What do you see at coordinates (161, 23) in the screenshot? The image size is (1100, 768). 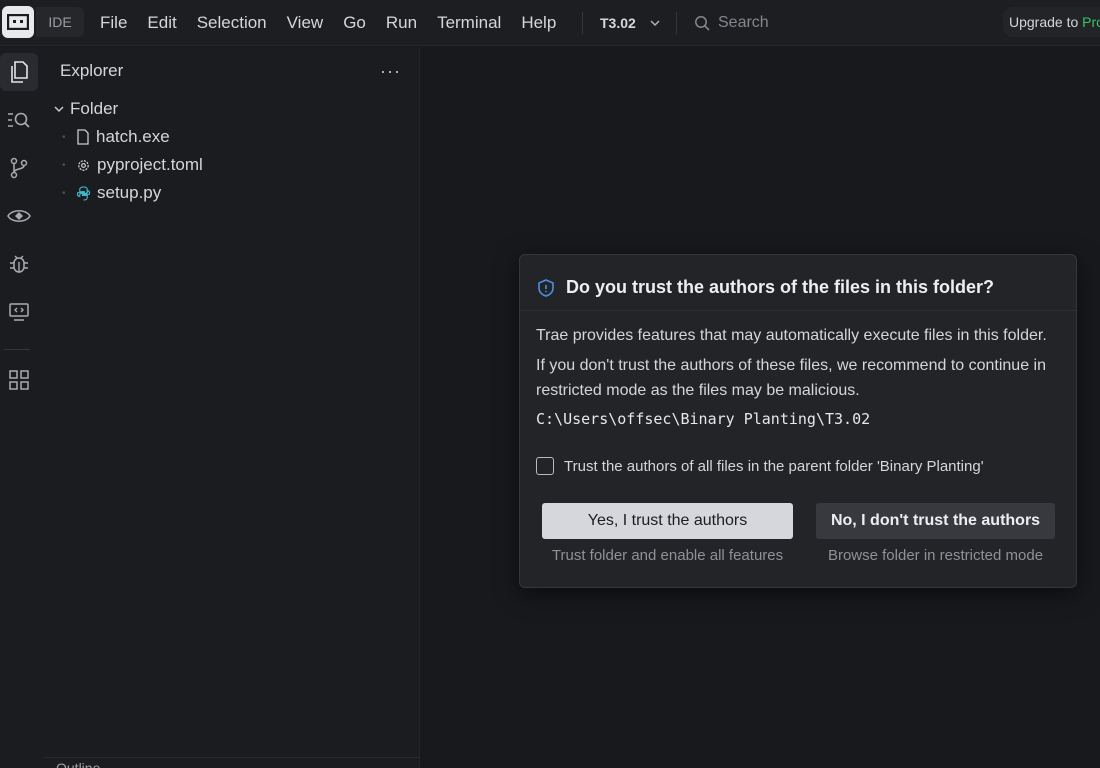 I see `menu-edit: Edit` at bounding box center [161, 23].